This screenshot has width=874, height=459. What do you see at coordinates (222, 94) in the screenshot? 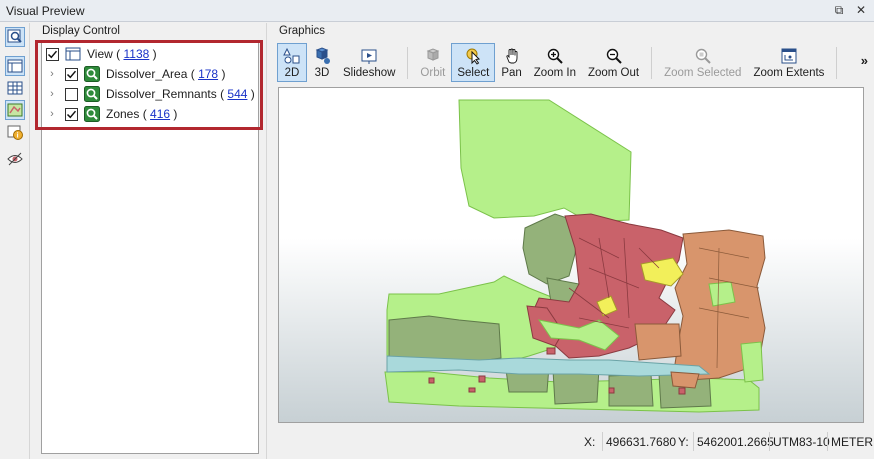
I see `dissolver-remnants-count-open: (` at bounding box center [222, 94].